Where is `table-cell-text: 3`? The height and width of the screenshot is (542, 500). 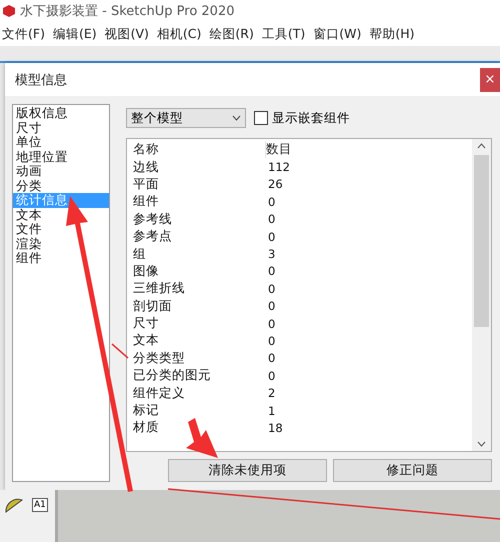 table-cell-text: 3 is located at coordinates (271, 254).